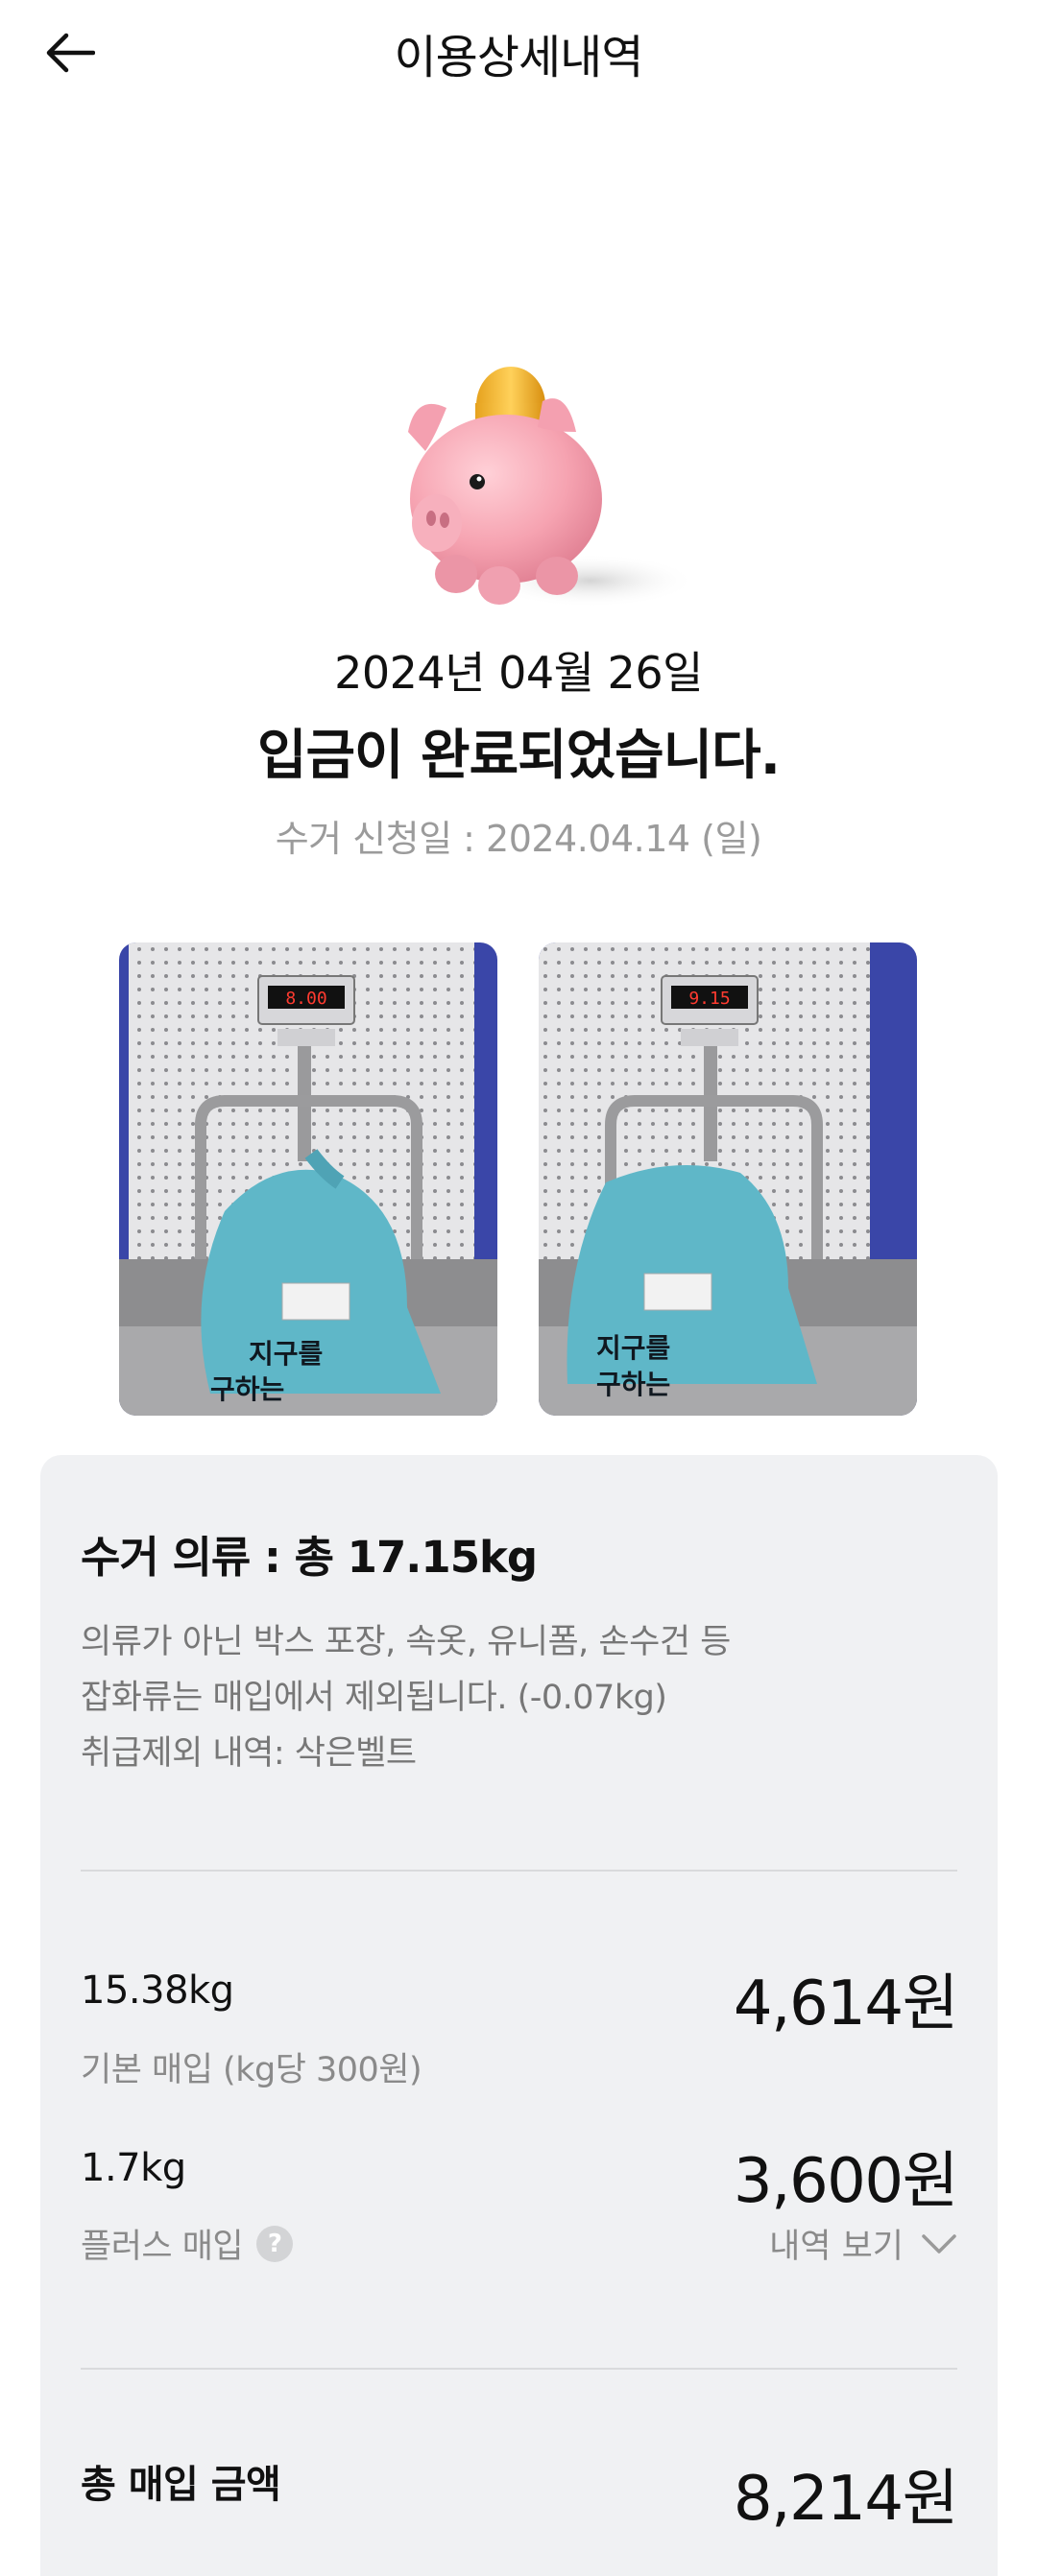  What do you see at coordinates (846, 2181) in the screenshot?
I see `plus-amount: 3,600원` at bounding box center [846, 2181].